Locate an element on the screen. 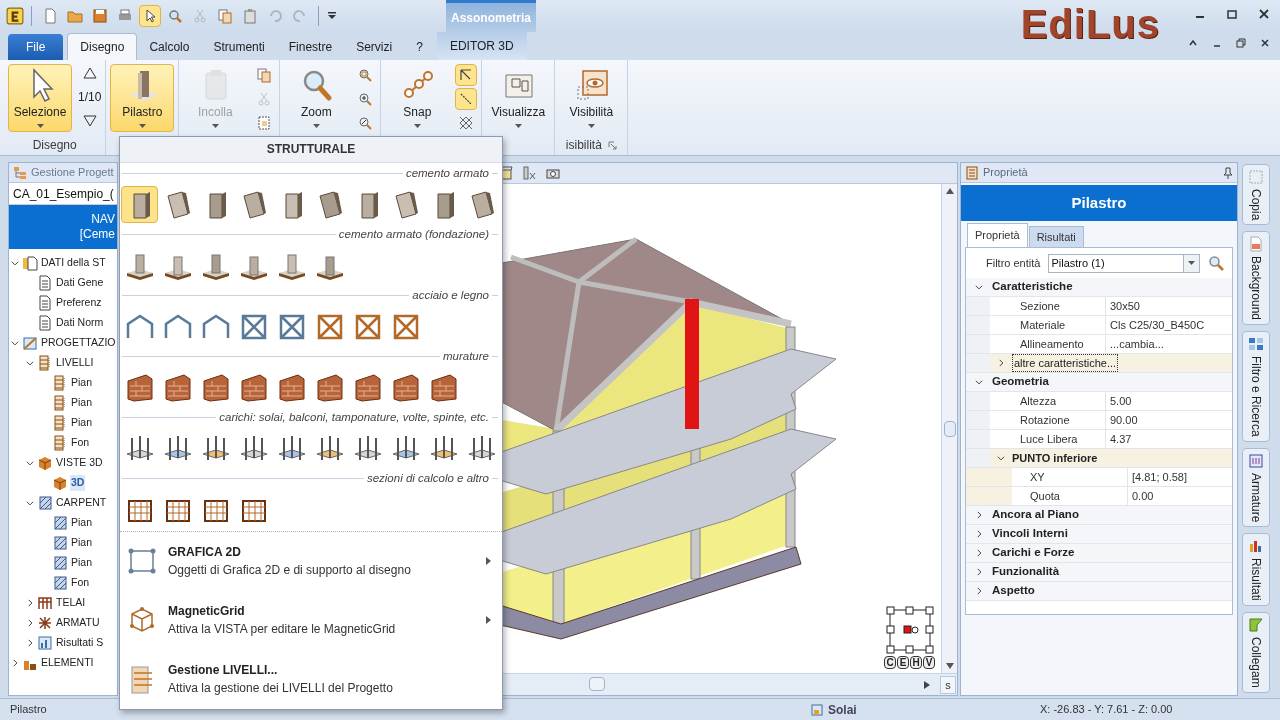 This screenshot has height=720, width=1280. zoom-all-icon is located at coordinates (365, 99).